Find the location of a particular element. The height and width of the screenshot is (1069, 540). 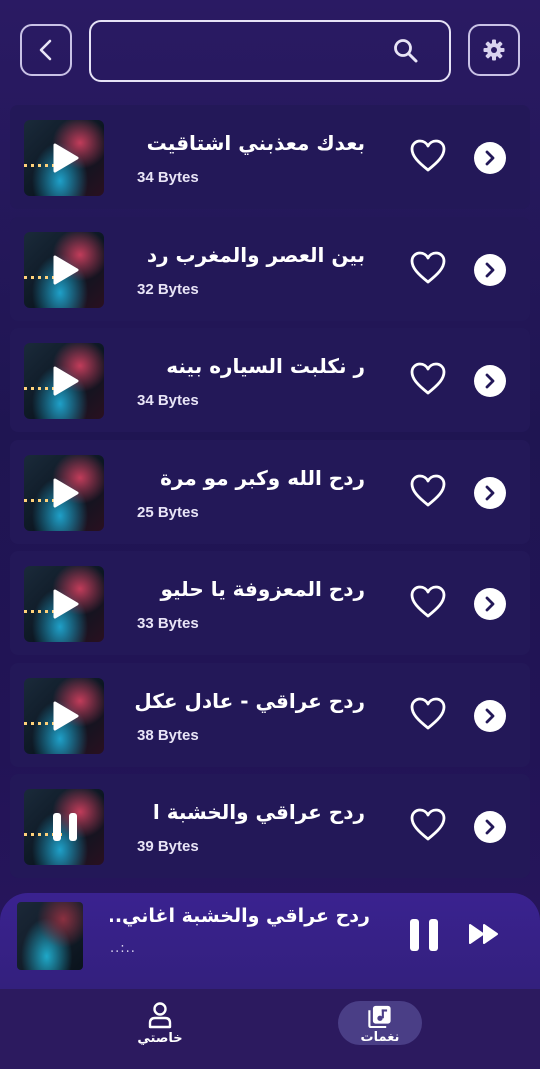

search-icon is located at coordinates (406, 51).